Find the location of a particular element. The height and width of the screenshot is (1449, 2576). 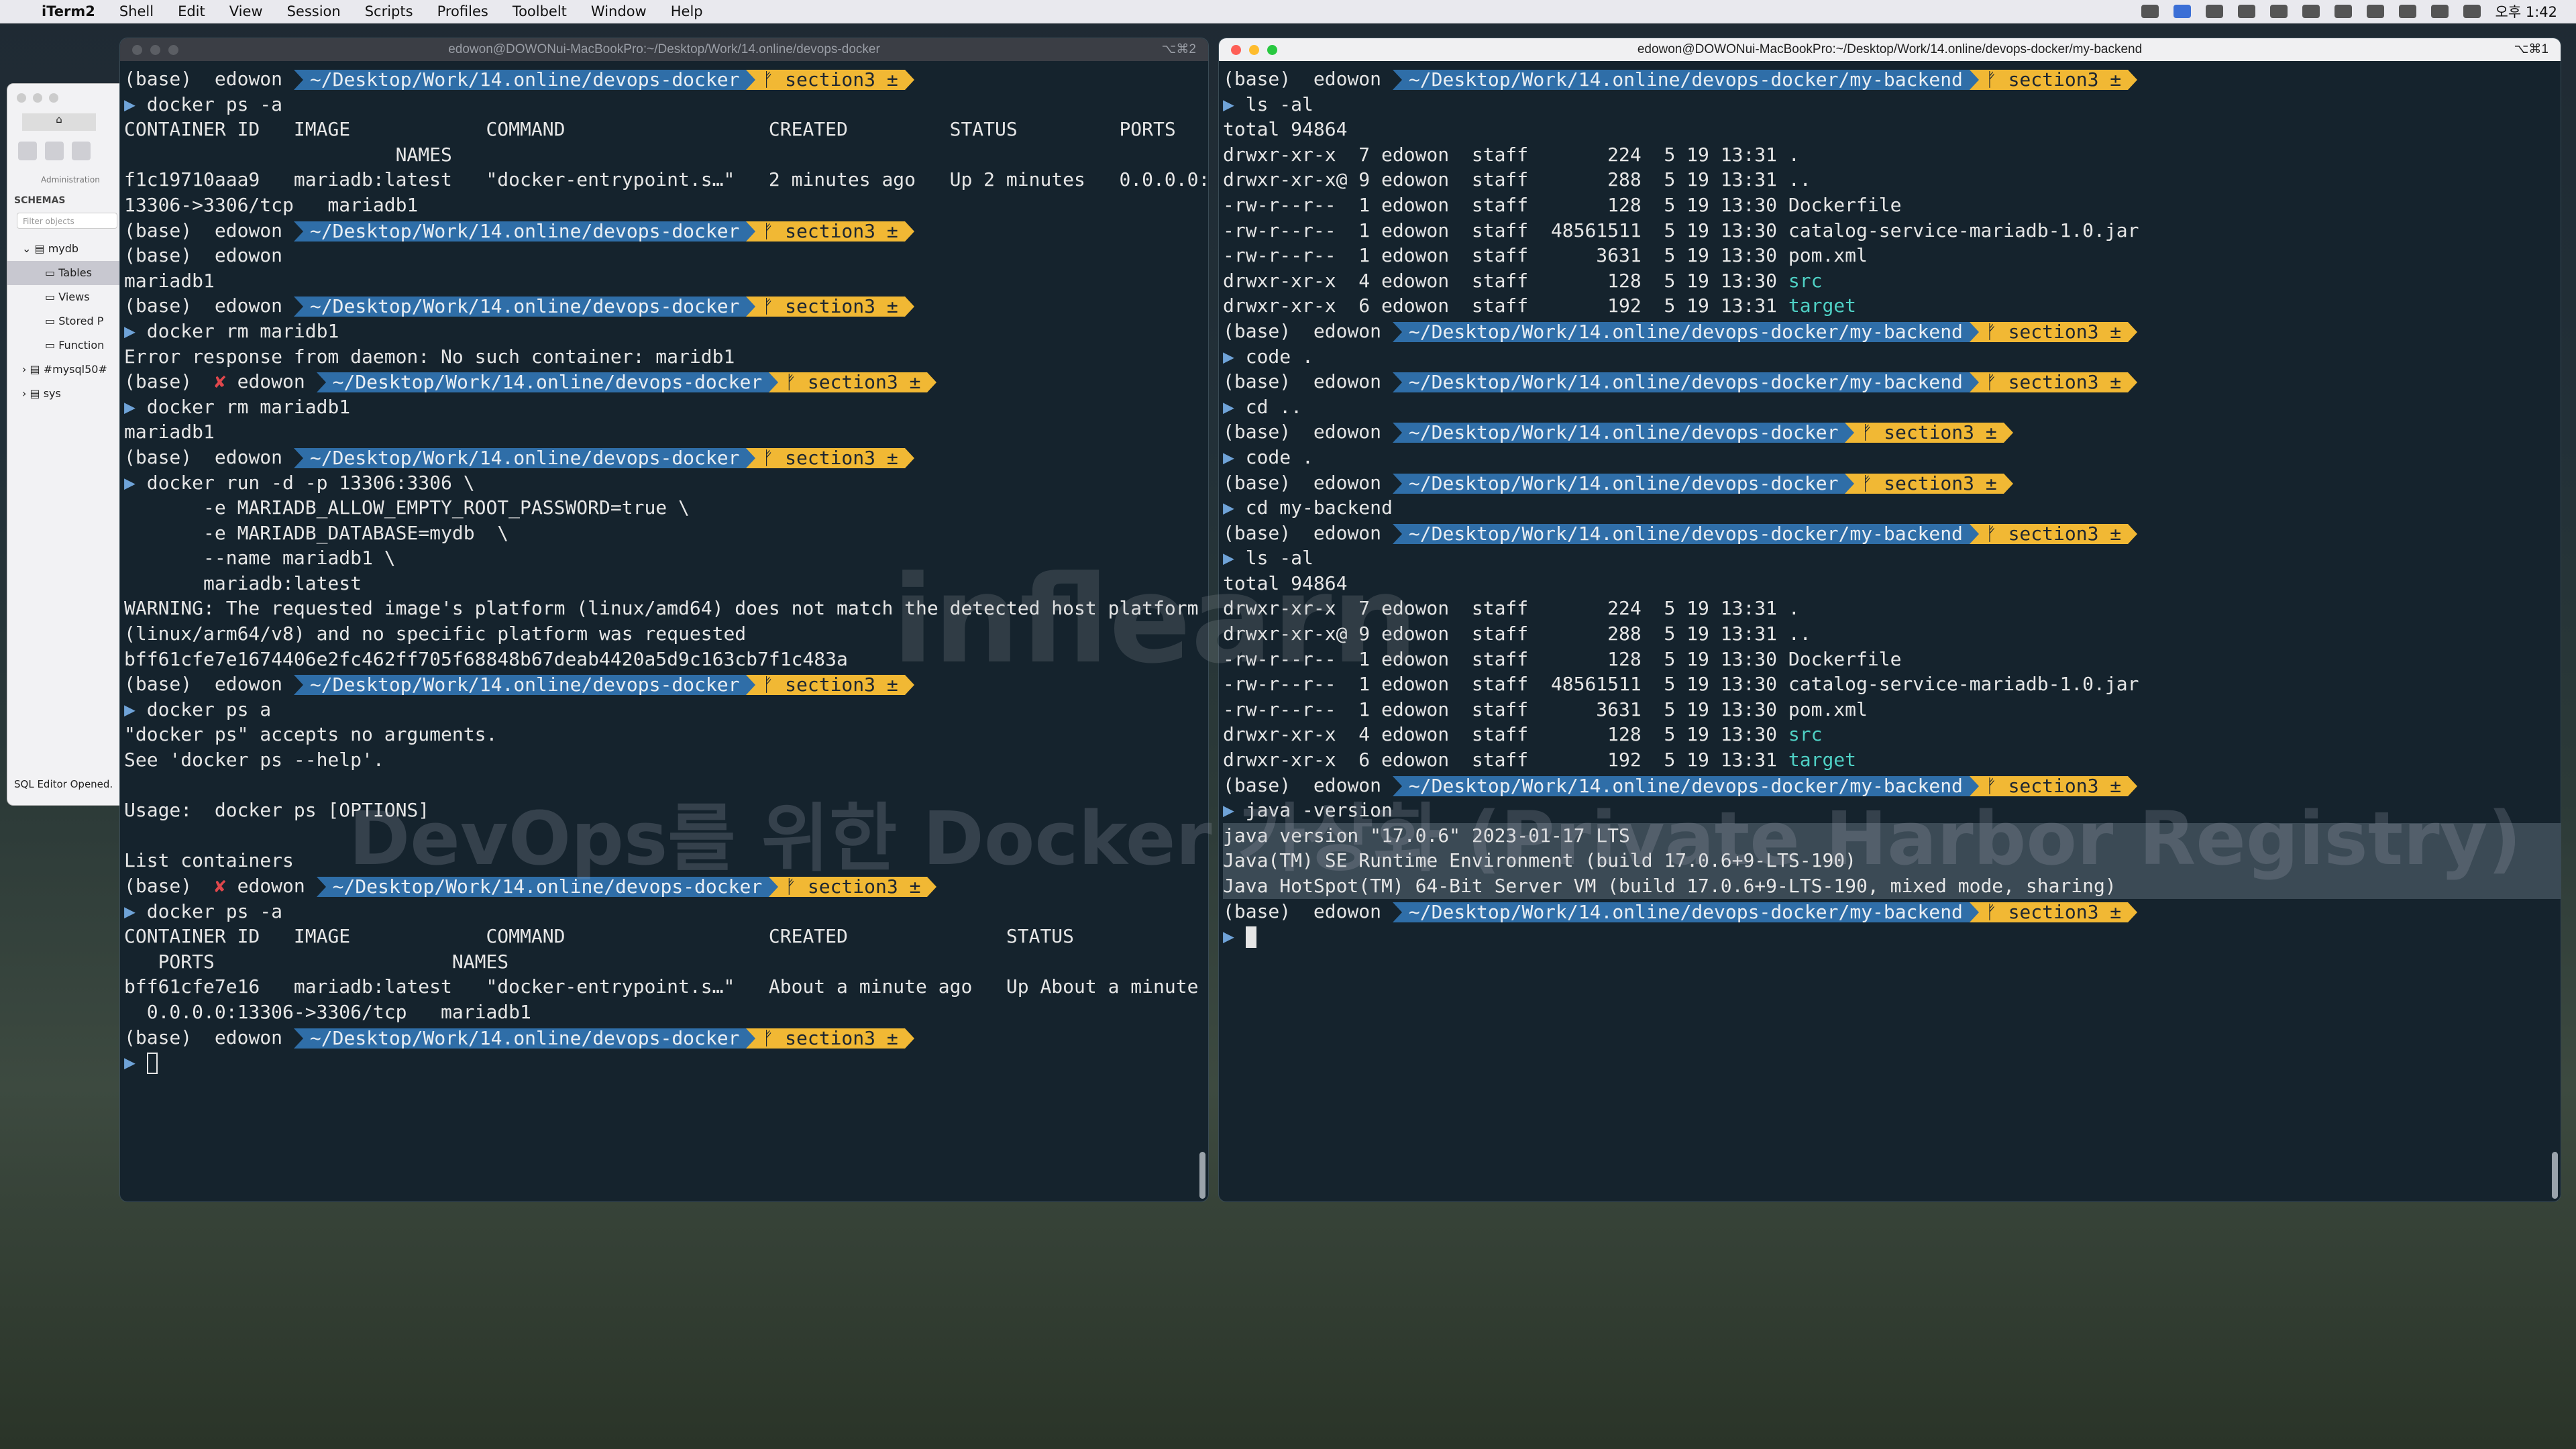

command-line: ▶ docker rm mariadb1 is located at coordinates (666, 407).